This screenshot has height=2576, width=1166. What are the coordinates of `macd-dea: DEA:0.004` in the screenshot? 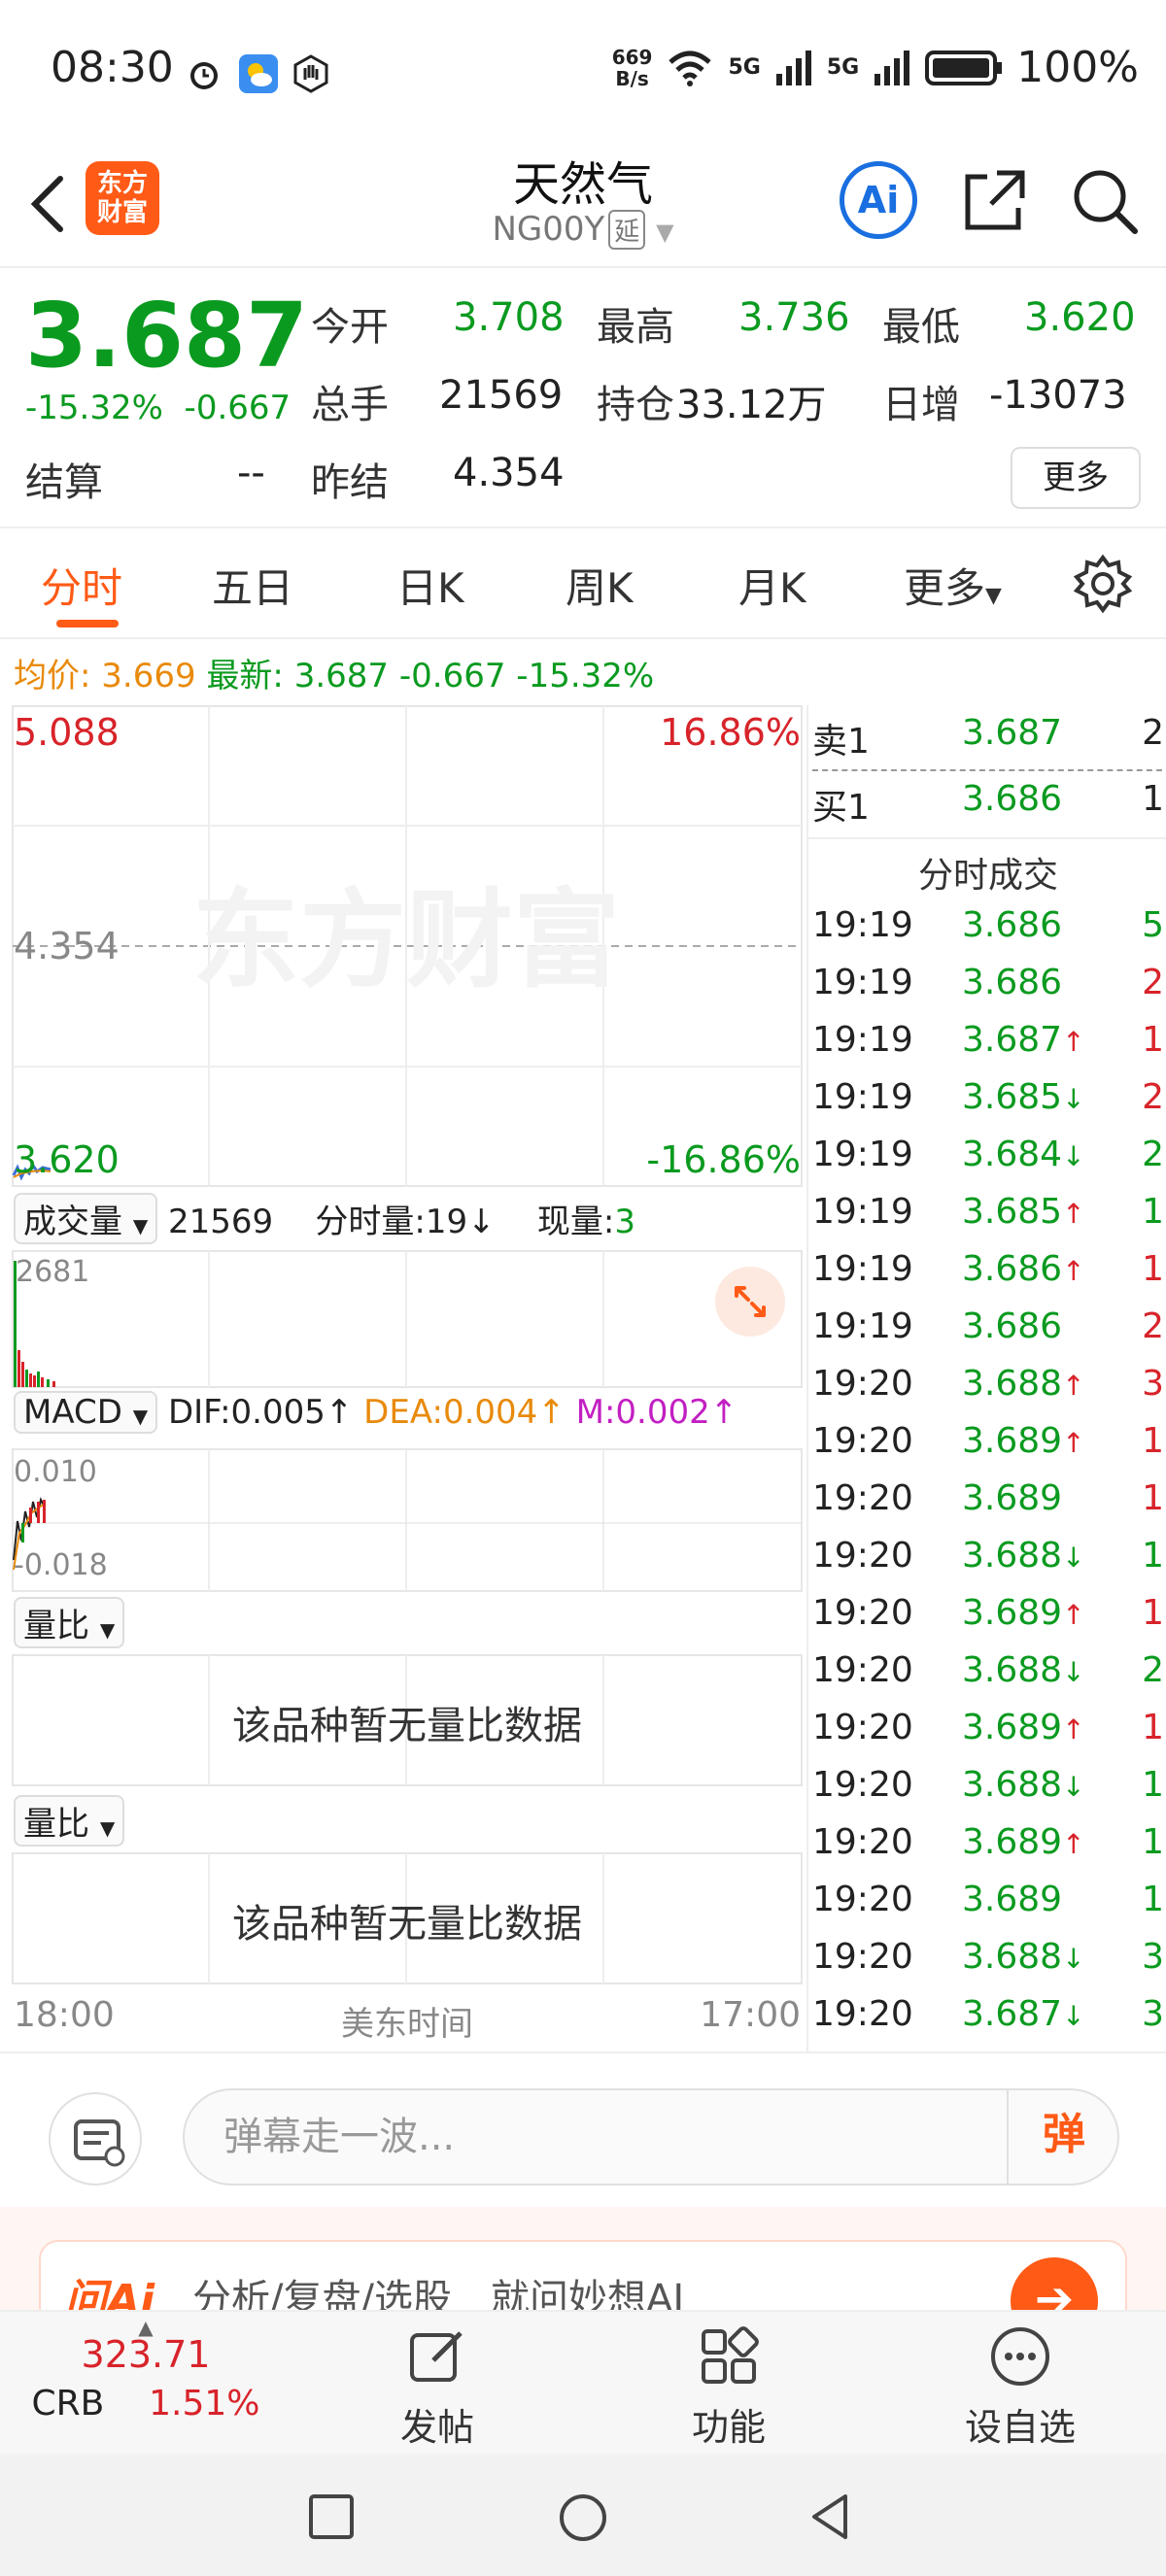 It's located at (450, 1412).